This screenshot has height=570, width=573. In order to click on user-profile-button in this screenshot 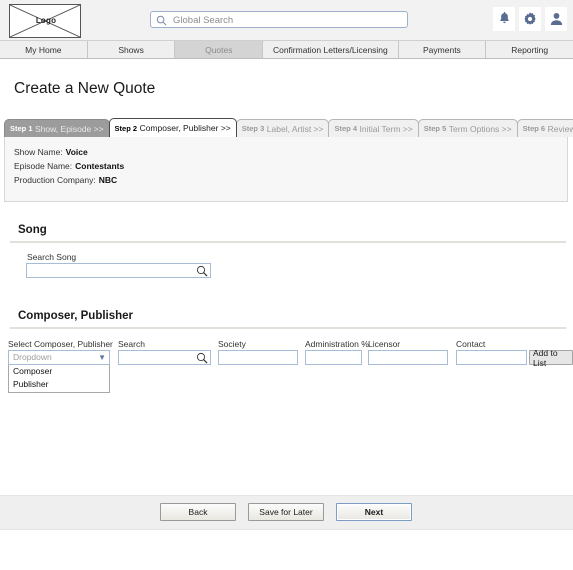, I will do `click(556, 19)`.